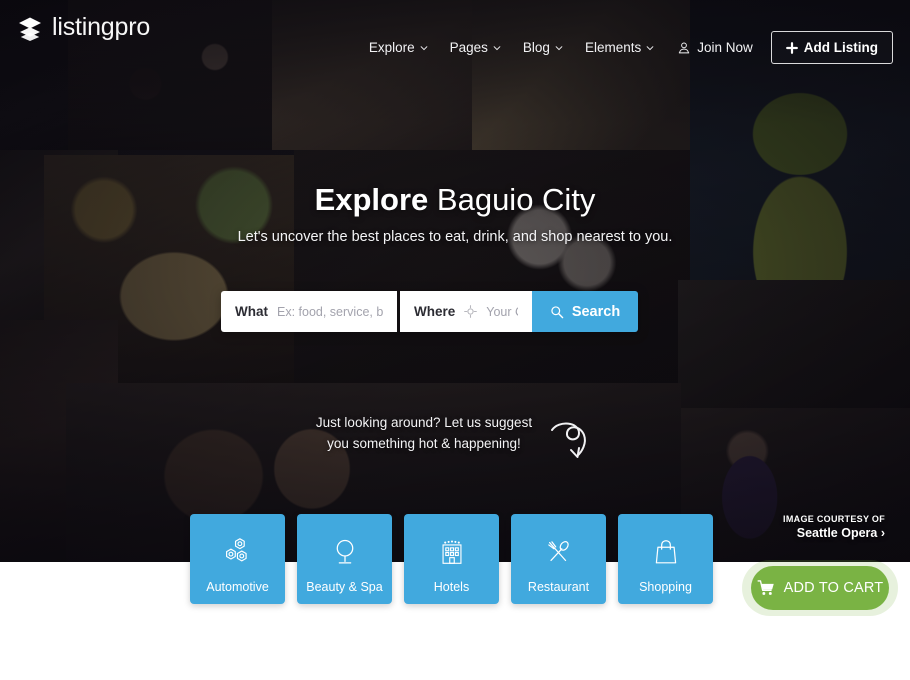 The height and width of the screenshot is (680, 910). I want to click on category-tile-shopping: Shopping, so click(665, 559).